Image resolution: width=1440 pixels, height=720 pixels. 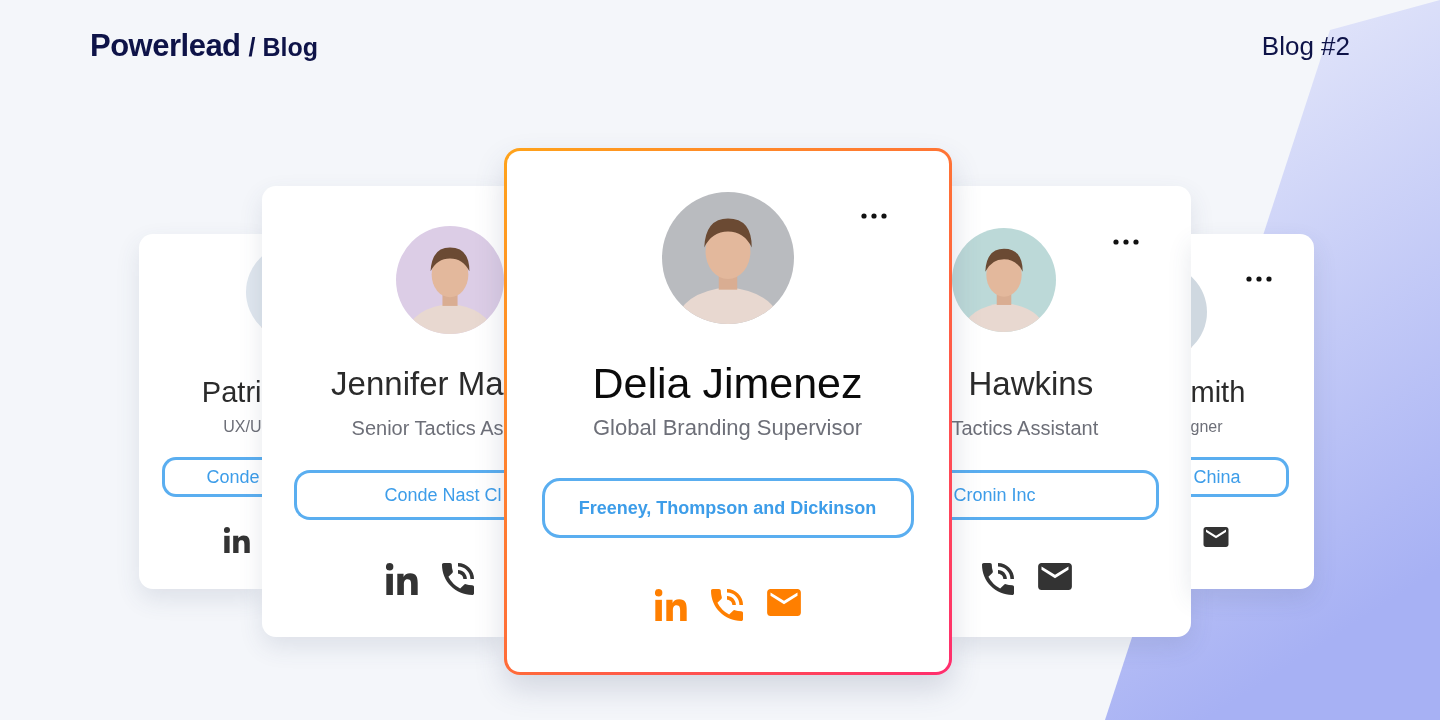 What do you see at coordinates (398, 495) in the screenshot?
I see `company-button: Conde Nast Cl` at bounding box center [398, 495].